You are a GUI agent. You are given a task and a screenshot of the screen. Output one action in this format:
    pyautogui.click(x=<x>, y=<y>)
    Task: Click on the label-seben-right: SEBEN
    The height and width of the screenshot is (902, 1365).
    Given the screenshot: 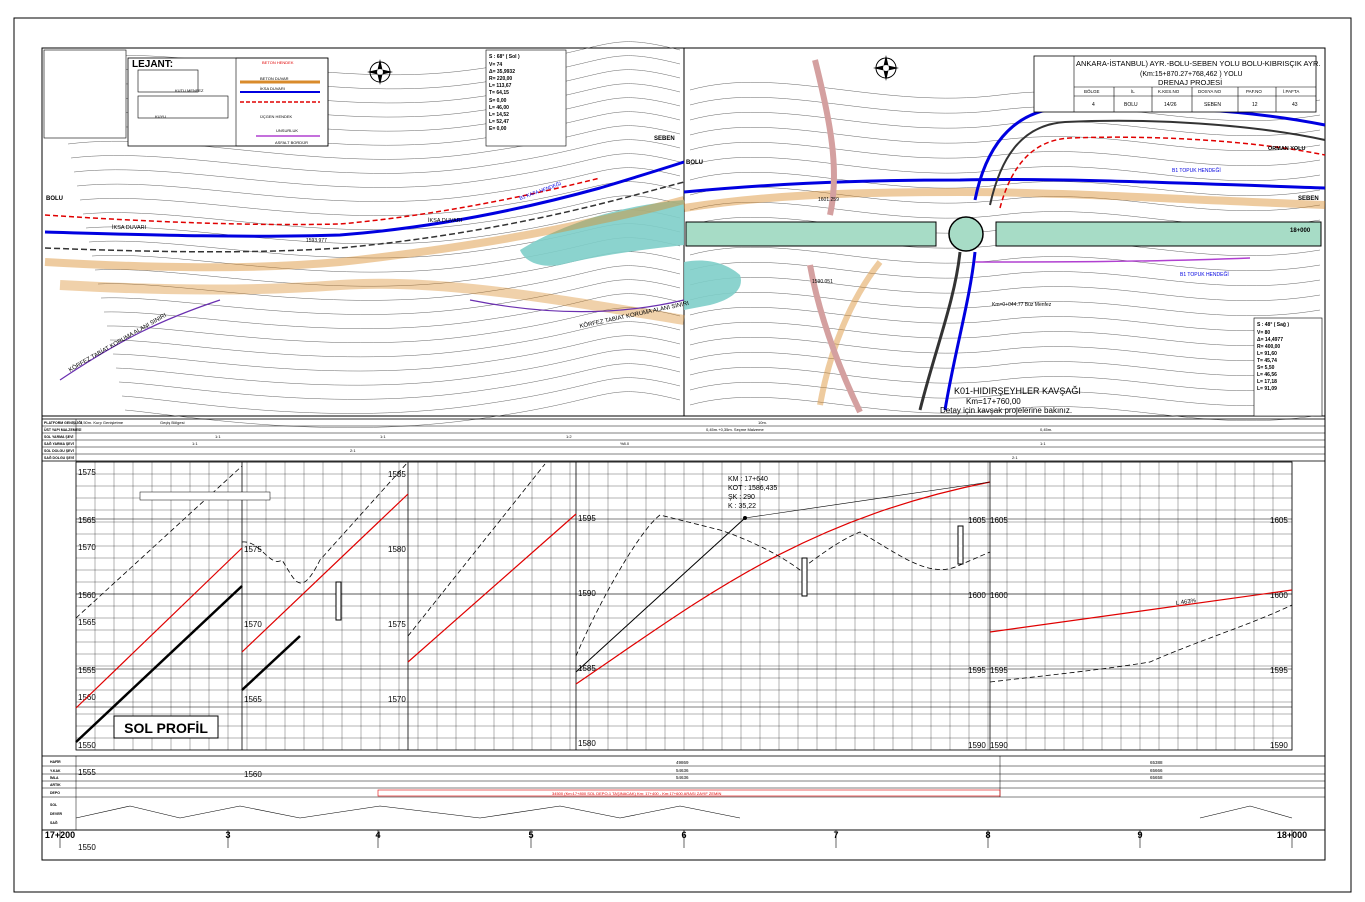 What is the action you would take?
    pyautogui.click(x=1308, y=199)
    